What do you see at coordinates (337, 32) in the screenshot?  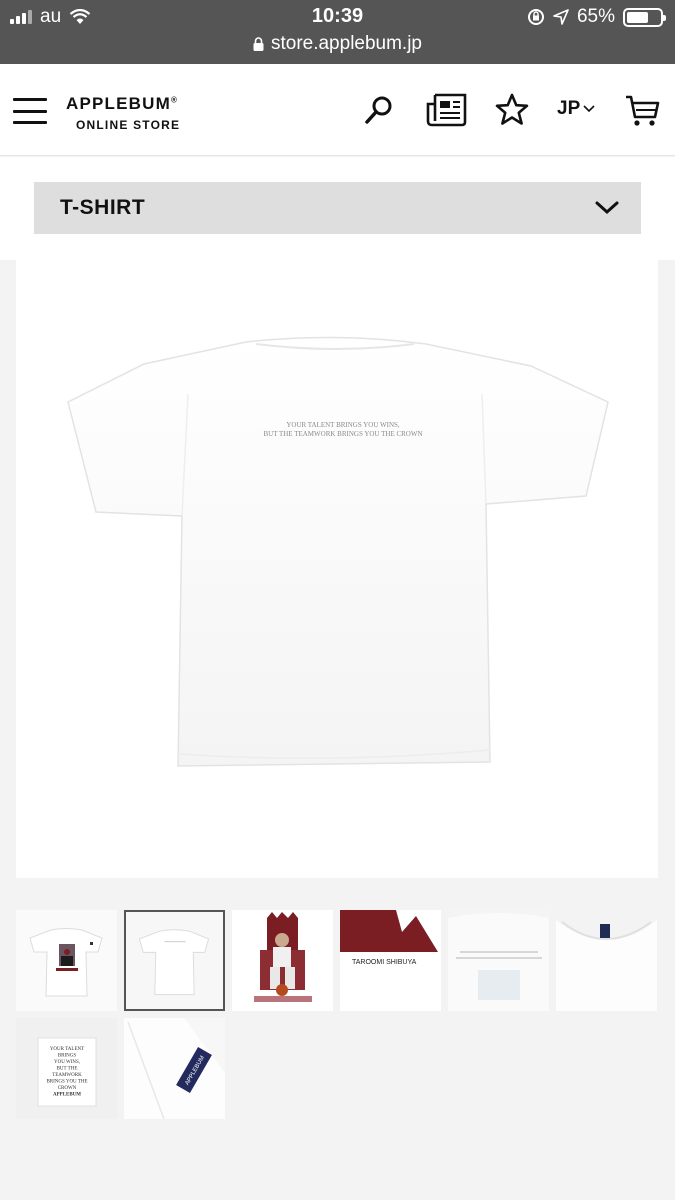 I see `status-bar: au 10:39 65% store.applebum.jp` at bounding box center [337, 32].